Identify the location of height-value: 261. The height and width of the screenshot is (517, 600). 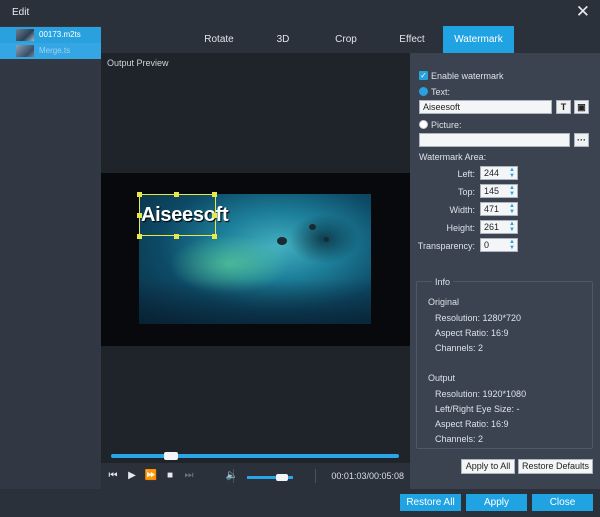
(492, 227).